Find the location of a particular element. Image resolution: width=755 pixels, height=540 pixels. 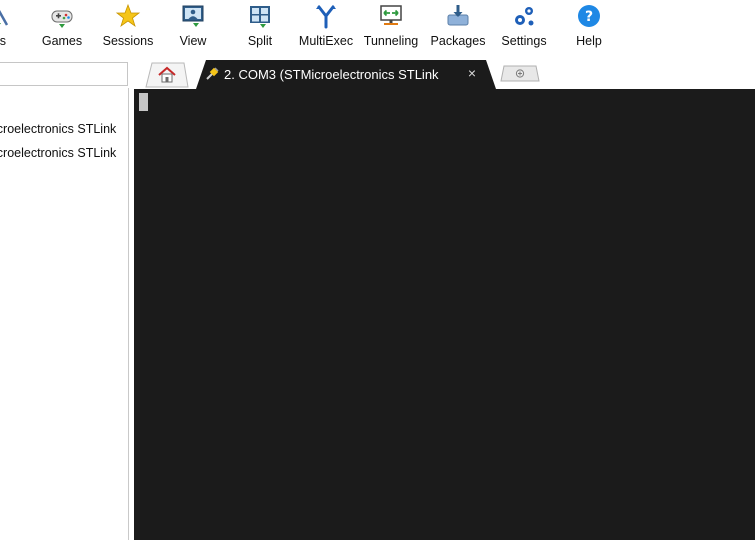

toolbar-help-button: ? Help is located at coordinates (589, 28).